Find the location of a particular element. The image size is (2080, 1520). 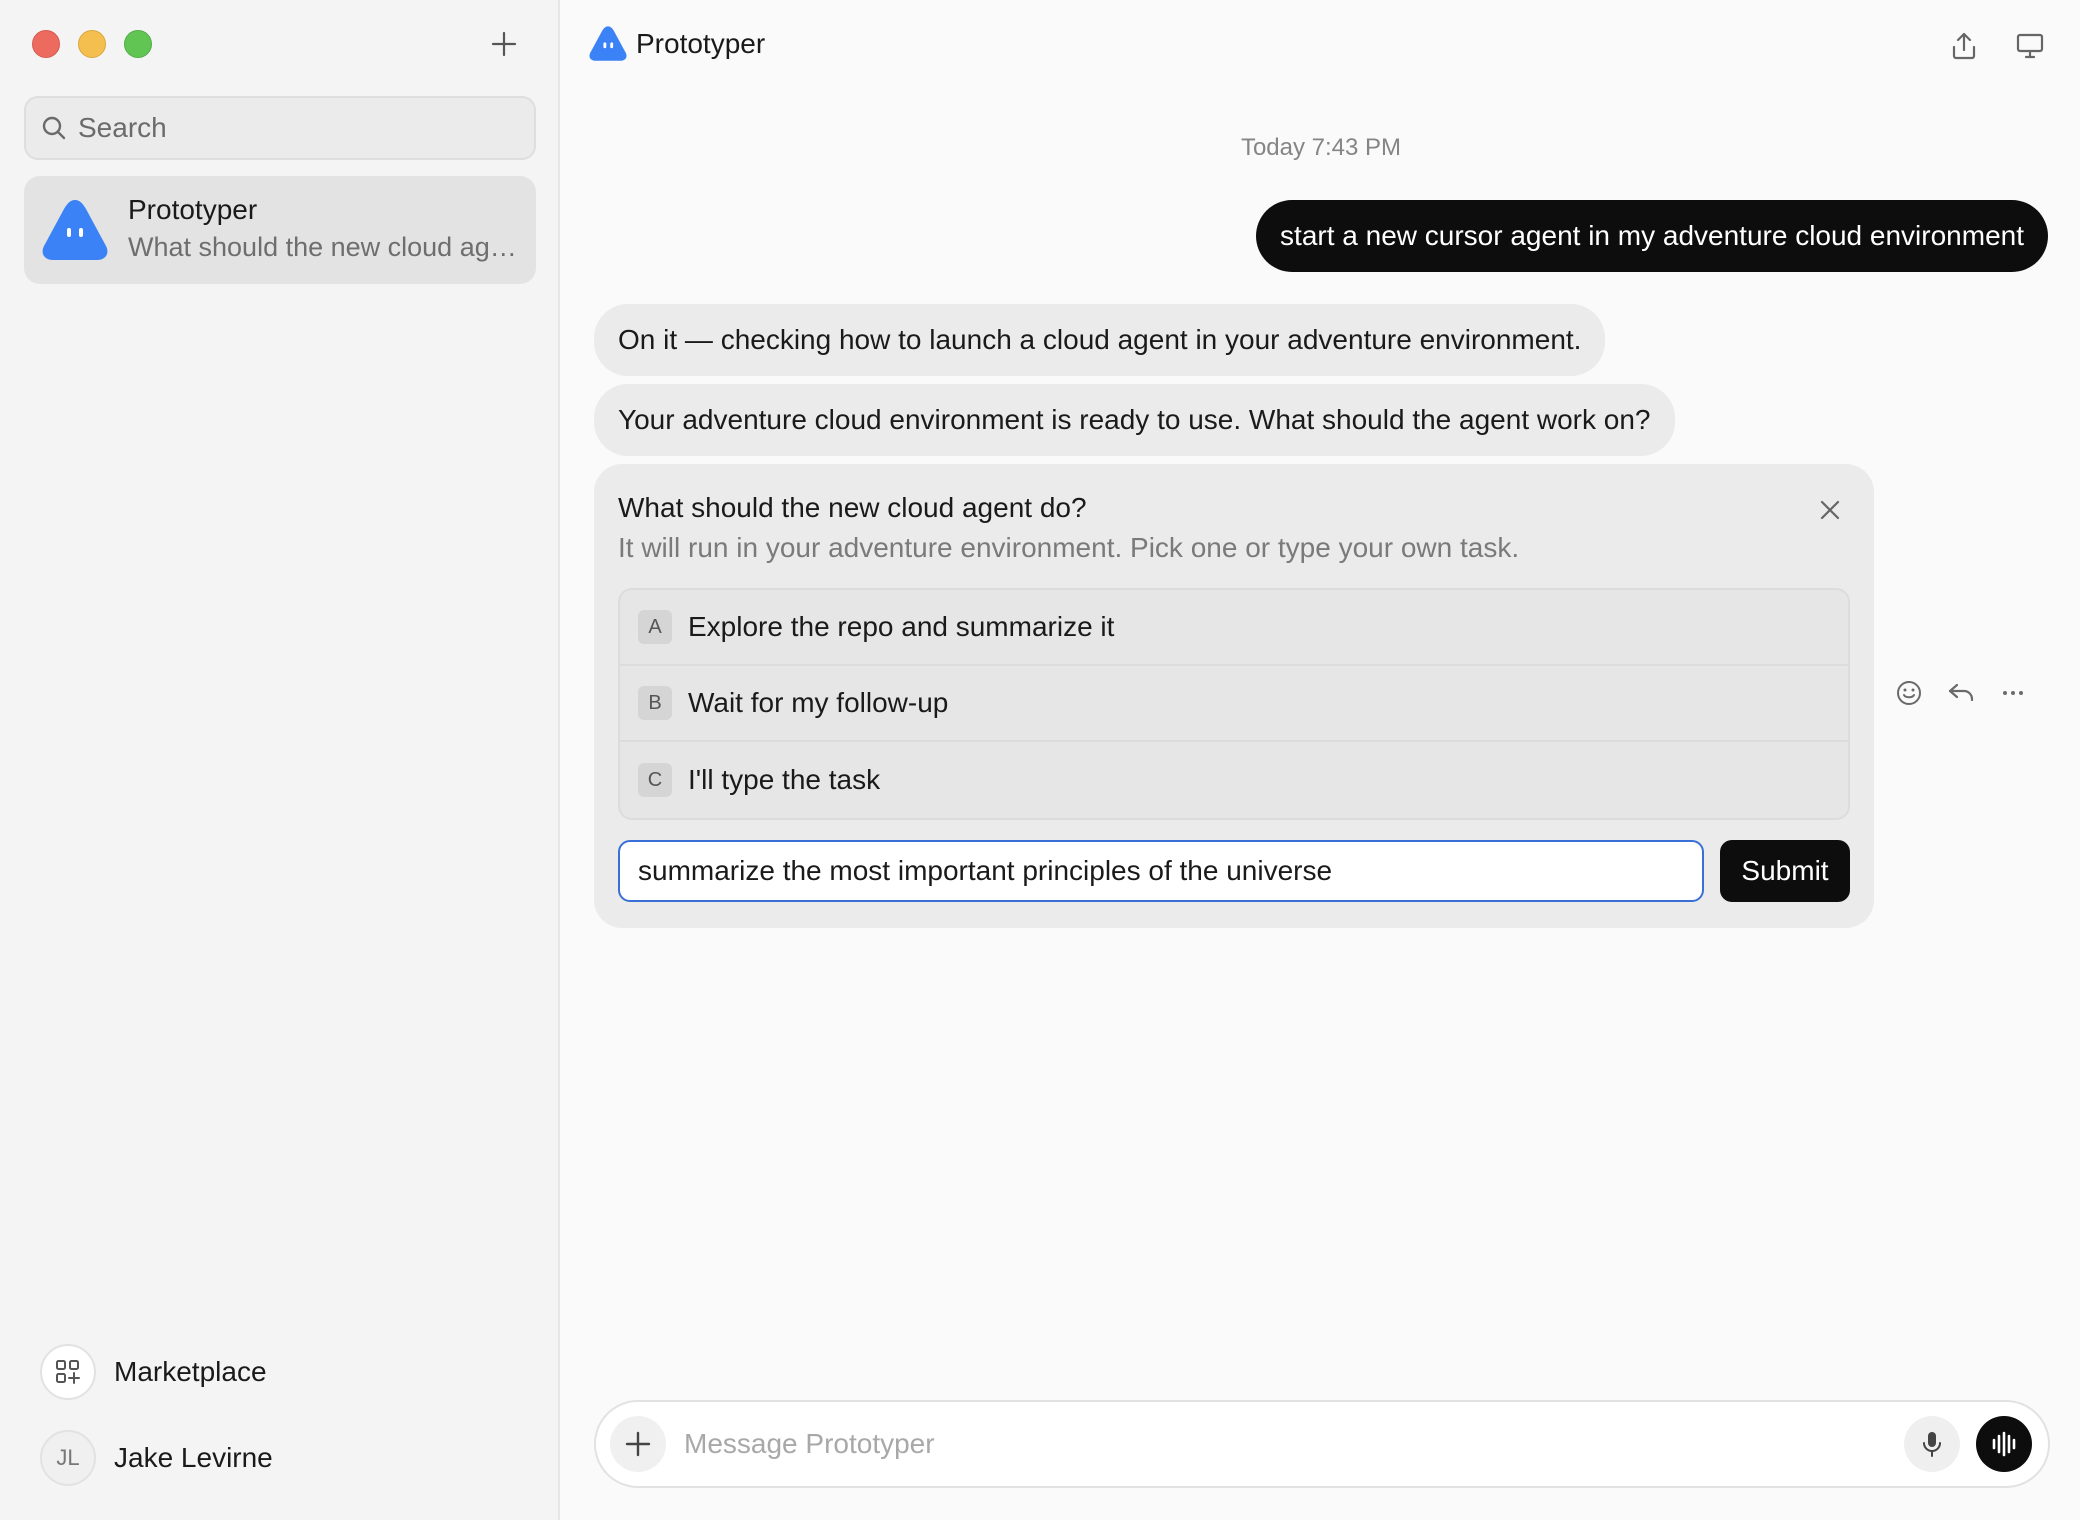

emoji-icon is located at coordinates (1909, 693).